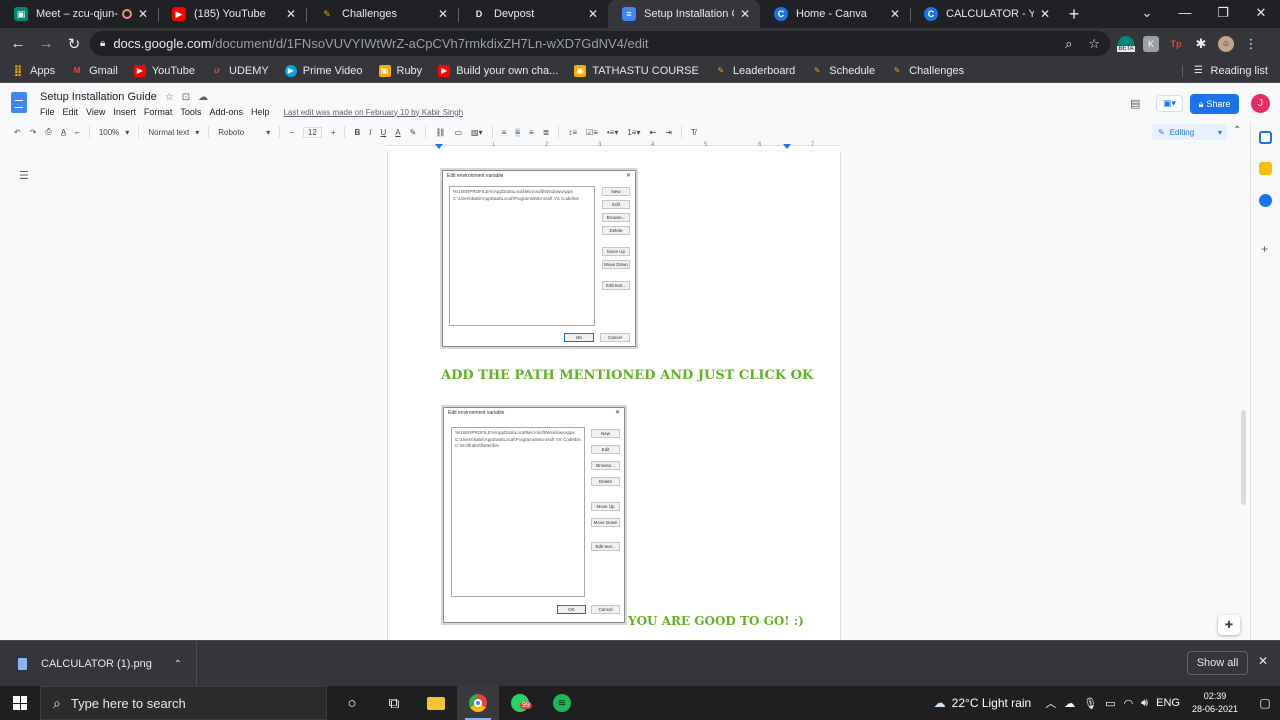 This screenshot has height=720, width=1280. I want to click on menu-add-ons: Add-ons, so click(226, 112).